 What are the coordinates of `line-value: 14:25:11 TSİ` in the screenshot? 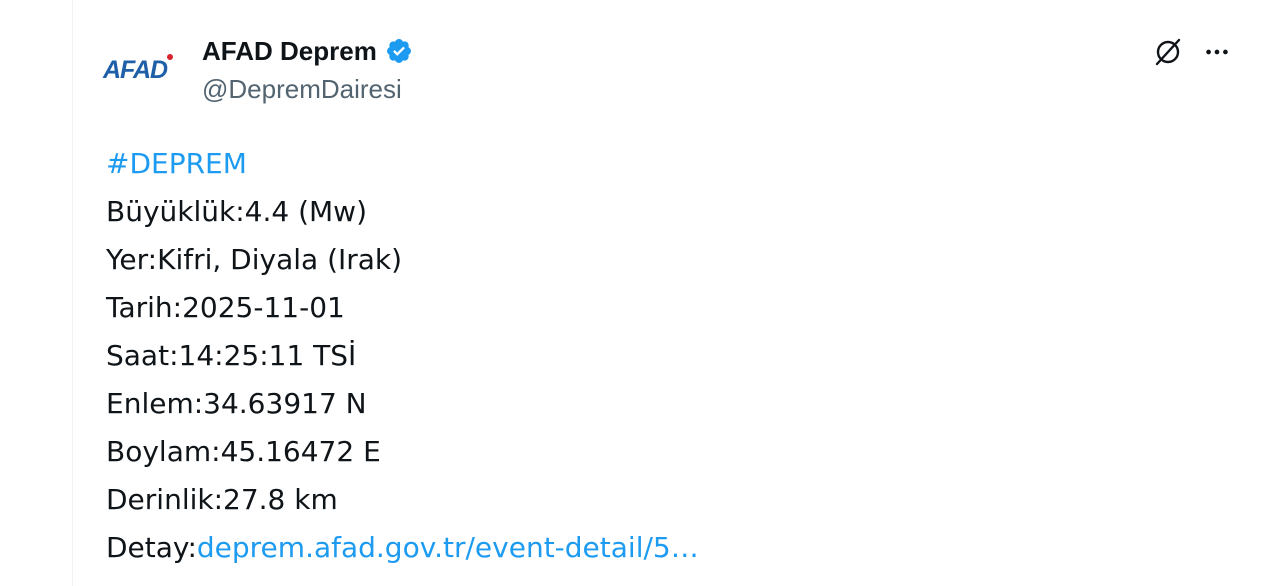 It's located at (267, 355).